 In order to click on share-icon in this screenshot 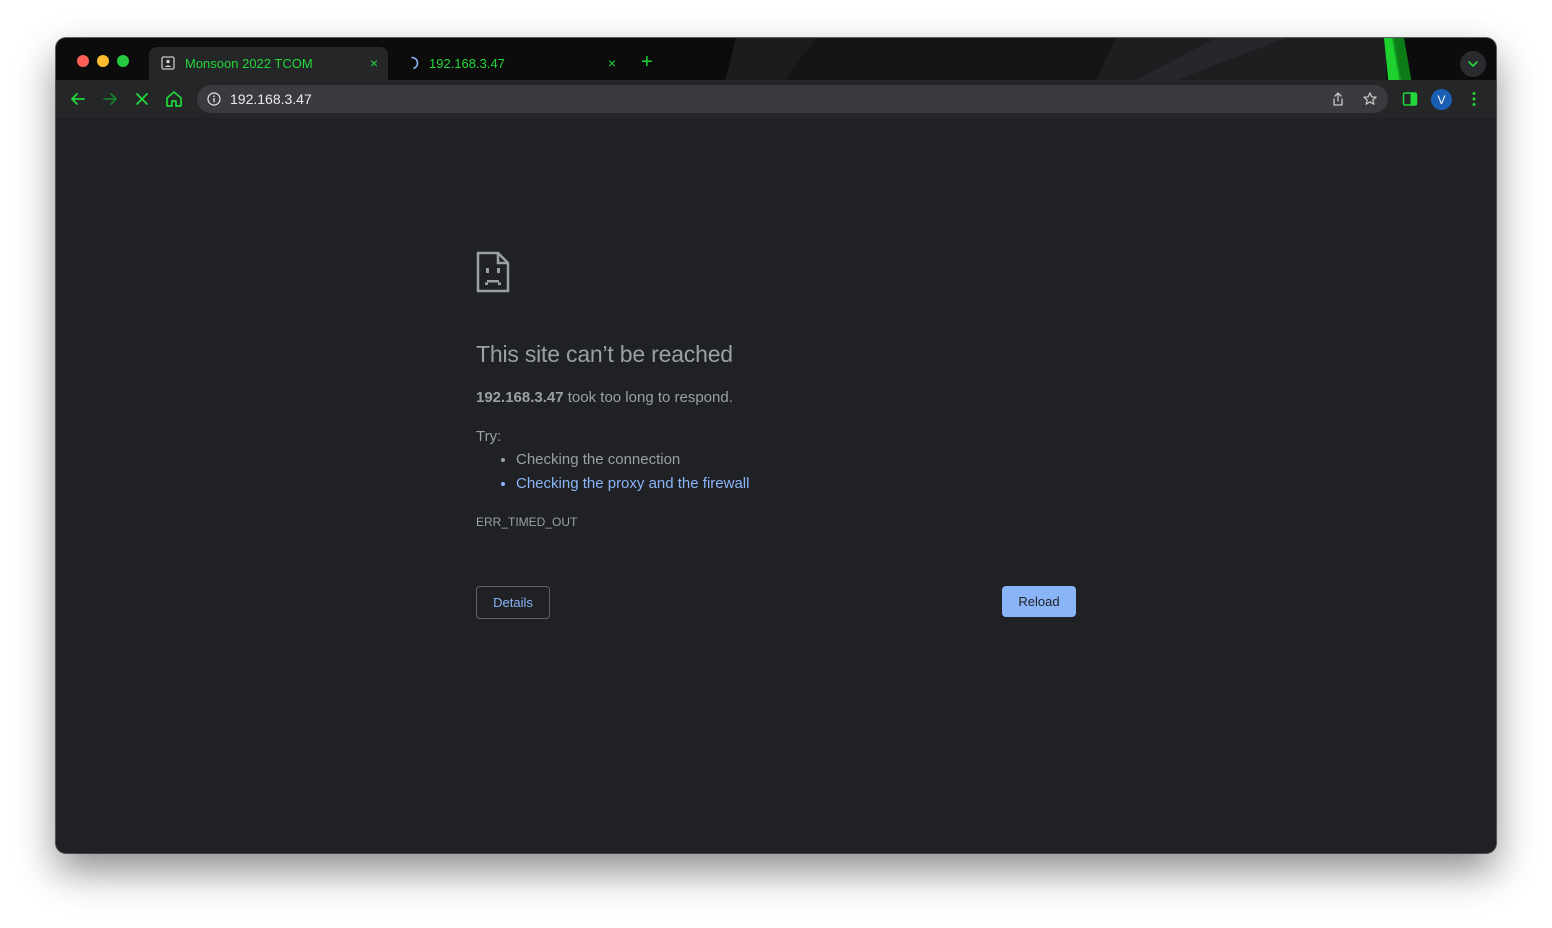, I will do `click(1338, 99)`.